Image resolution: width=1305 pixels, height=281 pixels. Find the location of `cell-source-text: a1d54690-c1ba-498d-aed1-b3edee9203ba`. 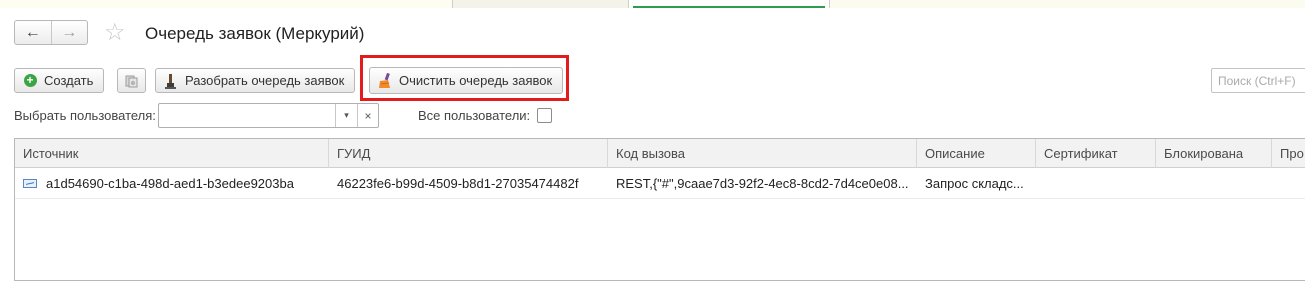

cell-source-text: a1d54690-c1ba-498d-aed1-b3edee9203ba is located at coordinates (170, 183).